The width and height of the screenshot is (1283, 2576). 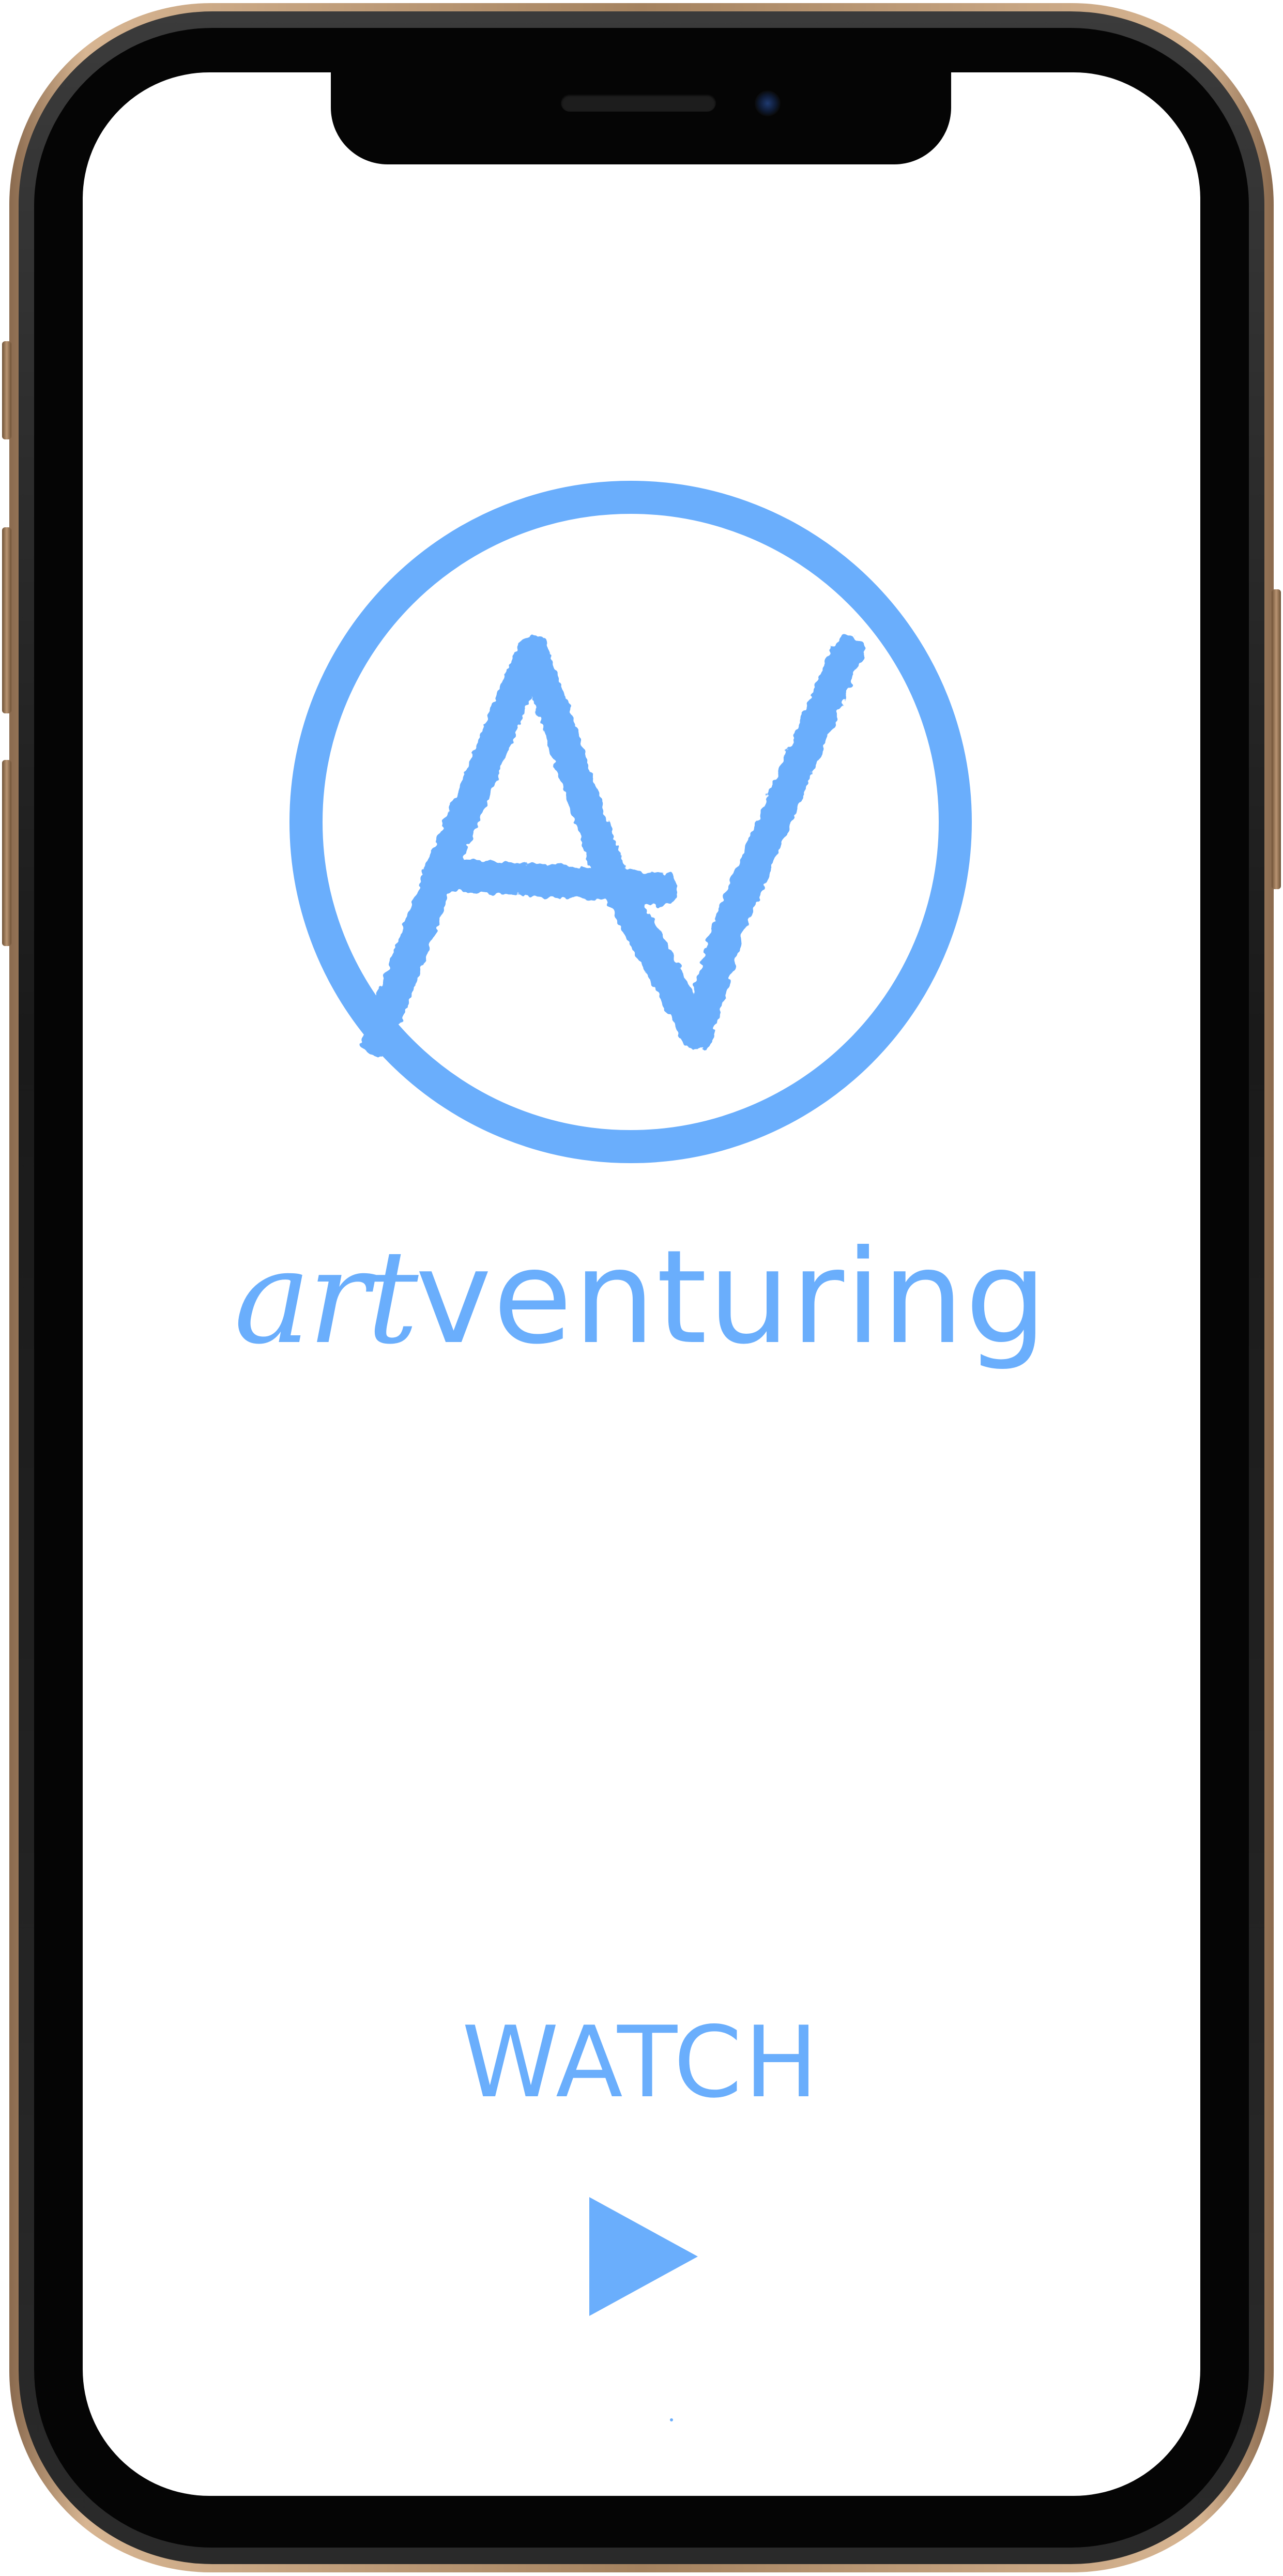 I want to click on av-monogram-logo, so click(x=630, y=822).